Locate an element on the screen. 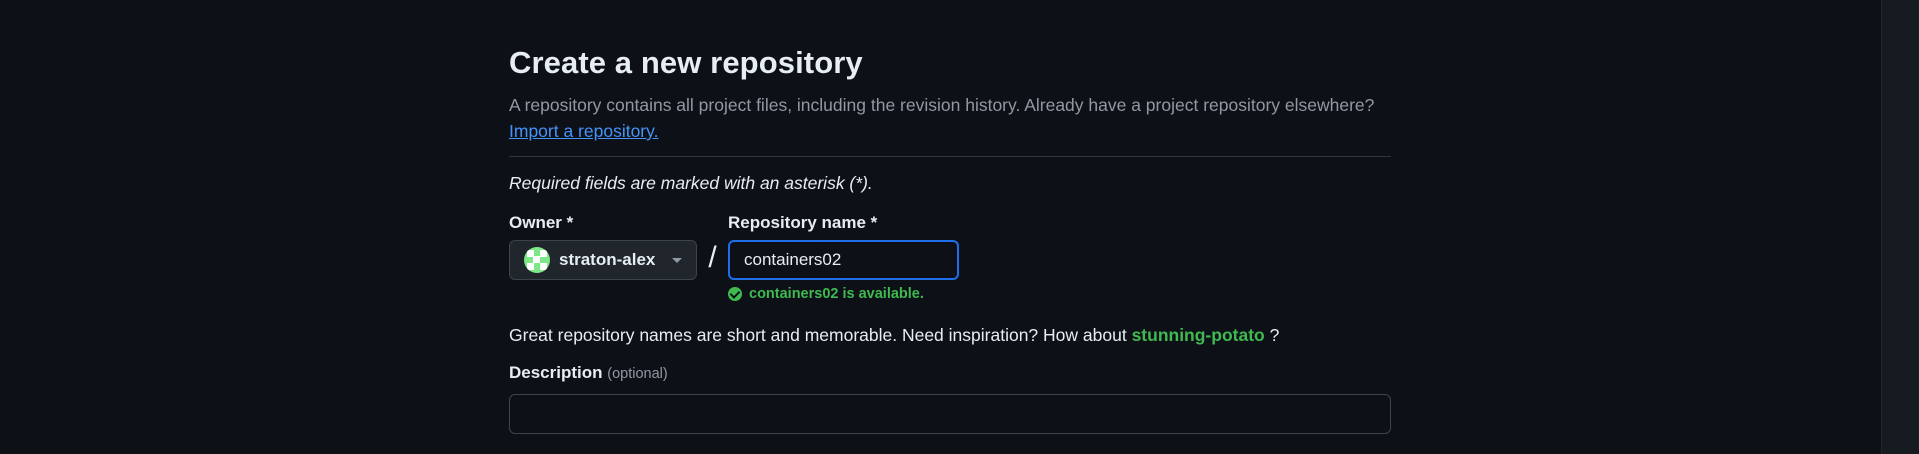 Image resolution: width=1919 pixels, height=454 pixels. description-optional-hint: (optional) is located at coordinates (637, 374).